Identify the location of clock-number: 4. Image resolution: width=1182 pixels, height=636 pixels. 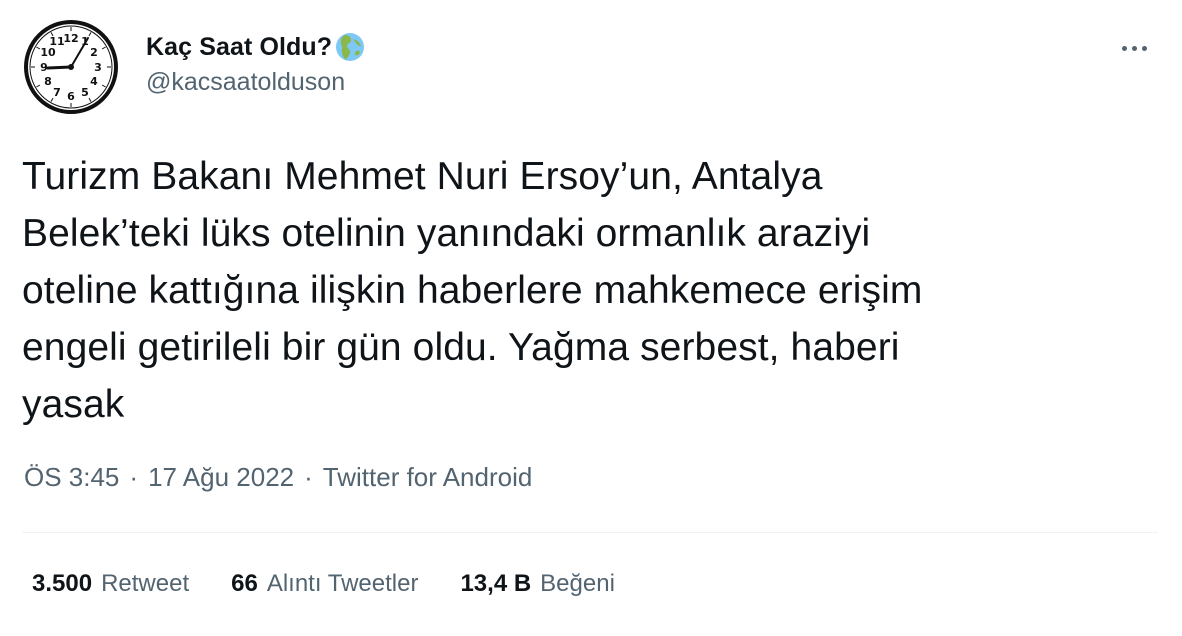
(94, 81).